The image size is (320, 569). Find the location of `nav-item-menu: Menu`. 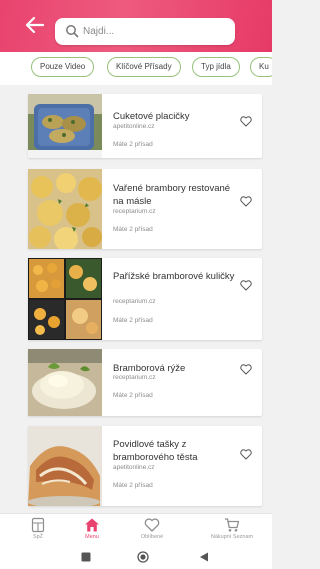

nav-item-menu: Menu is located at coordinates (92, 528).